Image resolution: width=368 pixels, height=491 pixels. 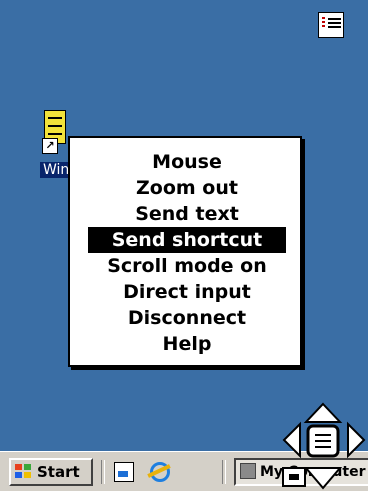 What do you see at coordinates (324, 446) in the screenshot?
I see `navigation-pad` at bounding box center [324, 446].